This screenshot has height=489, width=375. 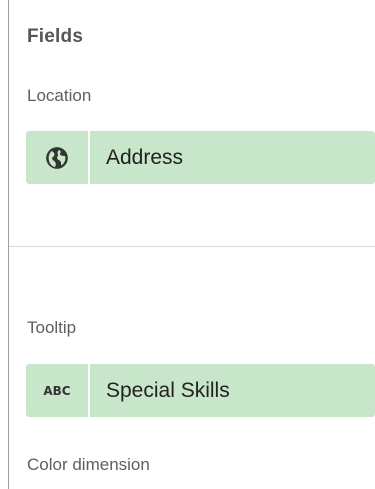 I want to click on fields-title: Fields, so click(x=55, y=36).